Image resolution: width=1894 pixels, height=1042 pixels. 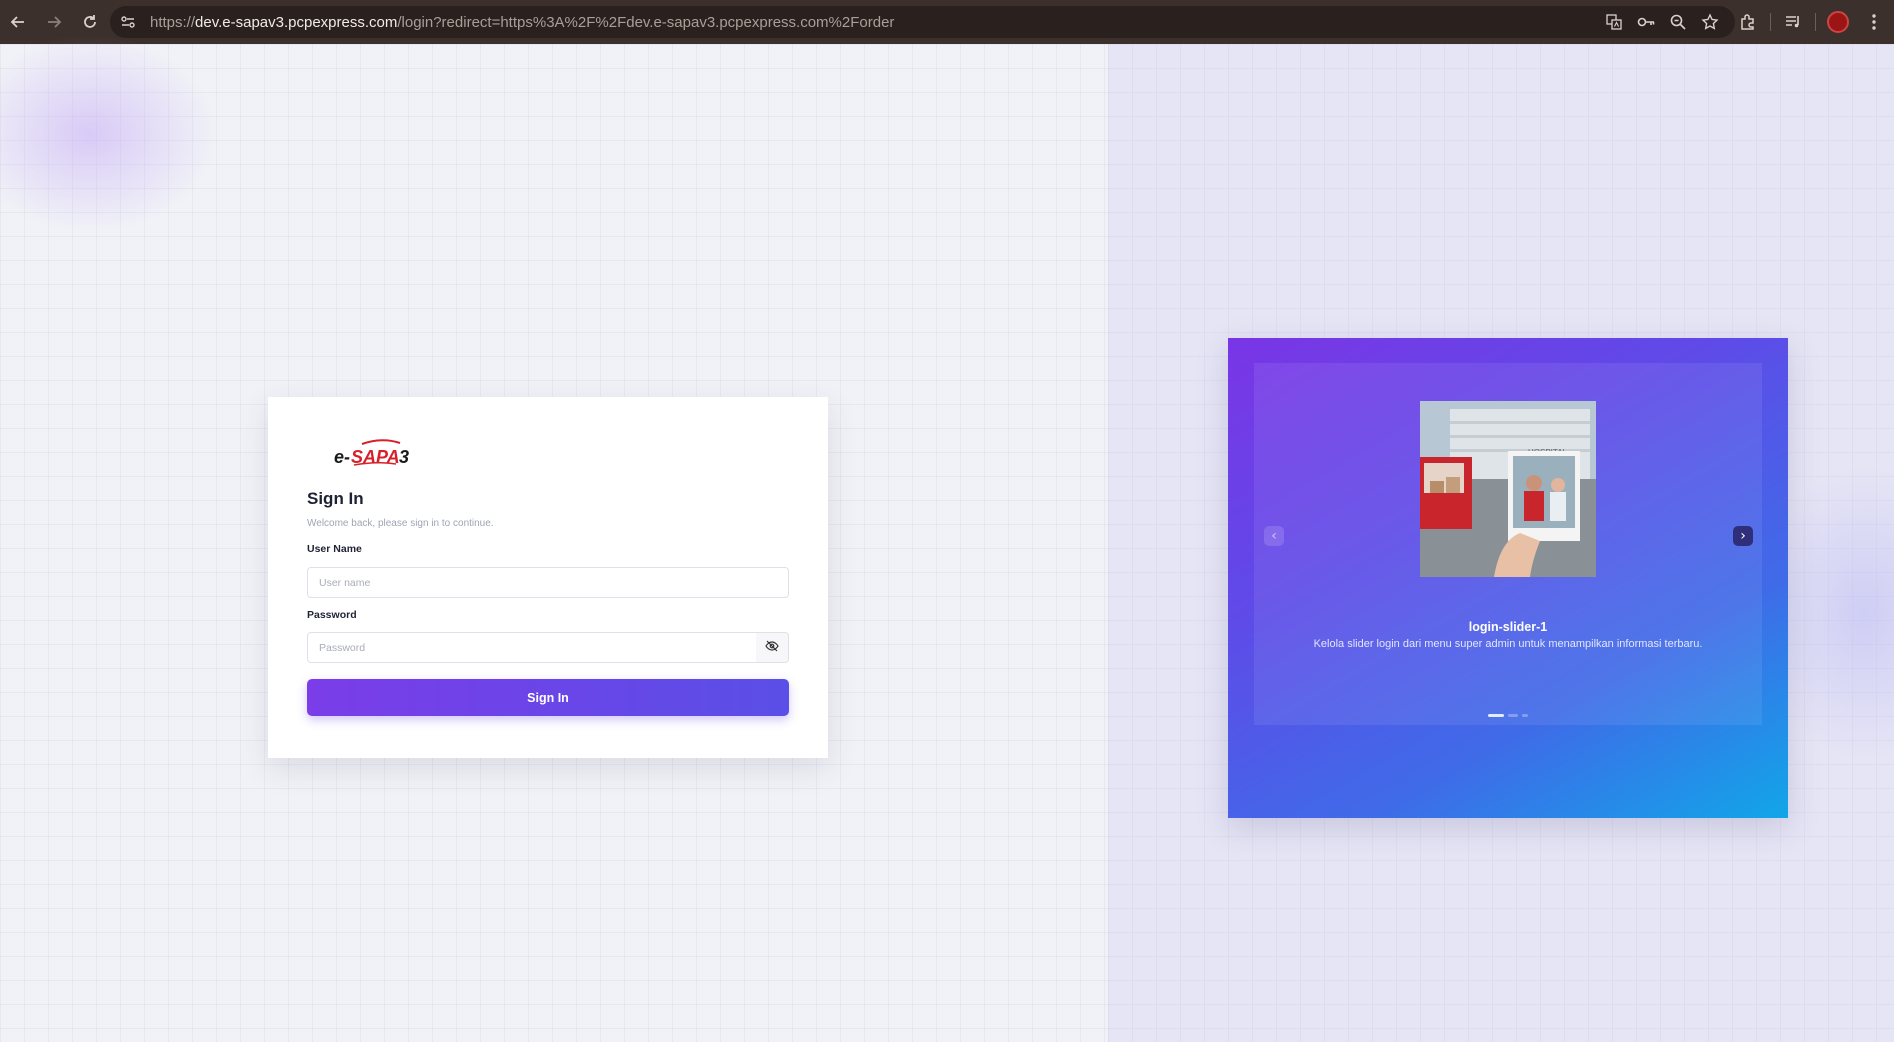 I want to click on login-slider: HOSPITAL ‹ ›, so click(x=1508, y=578).